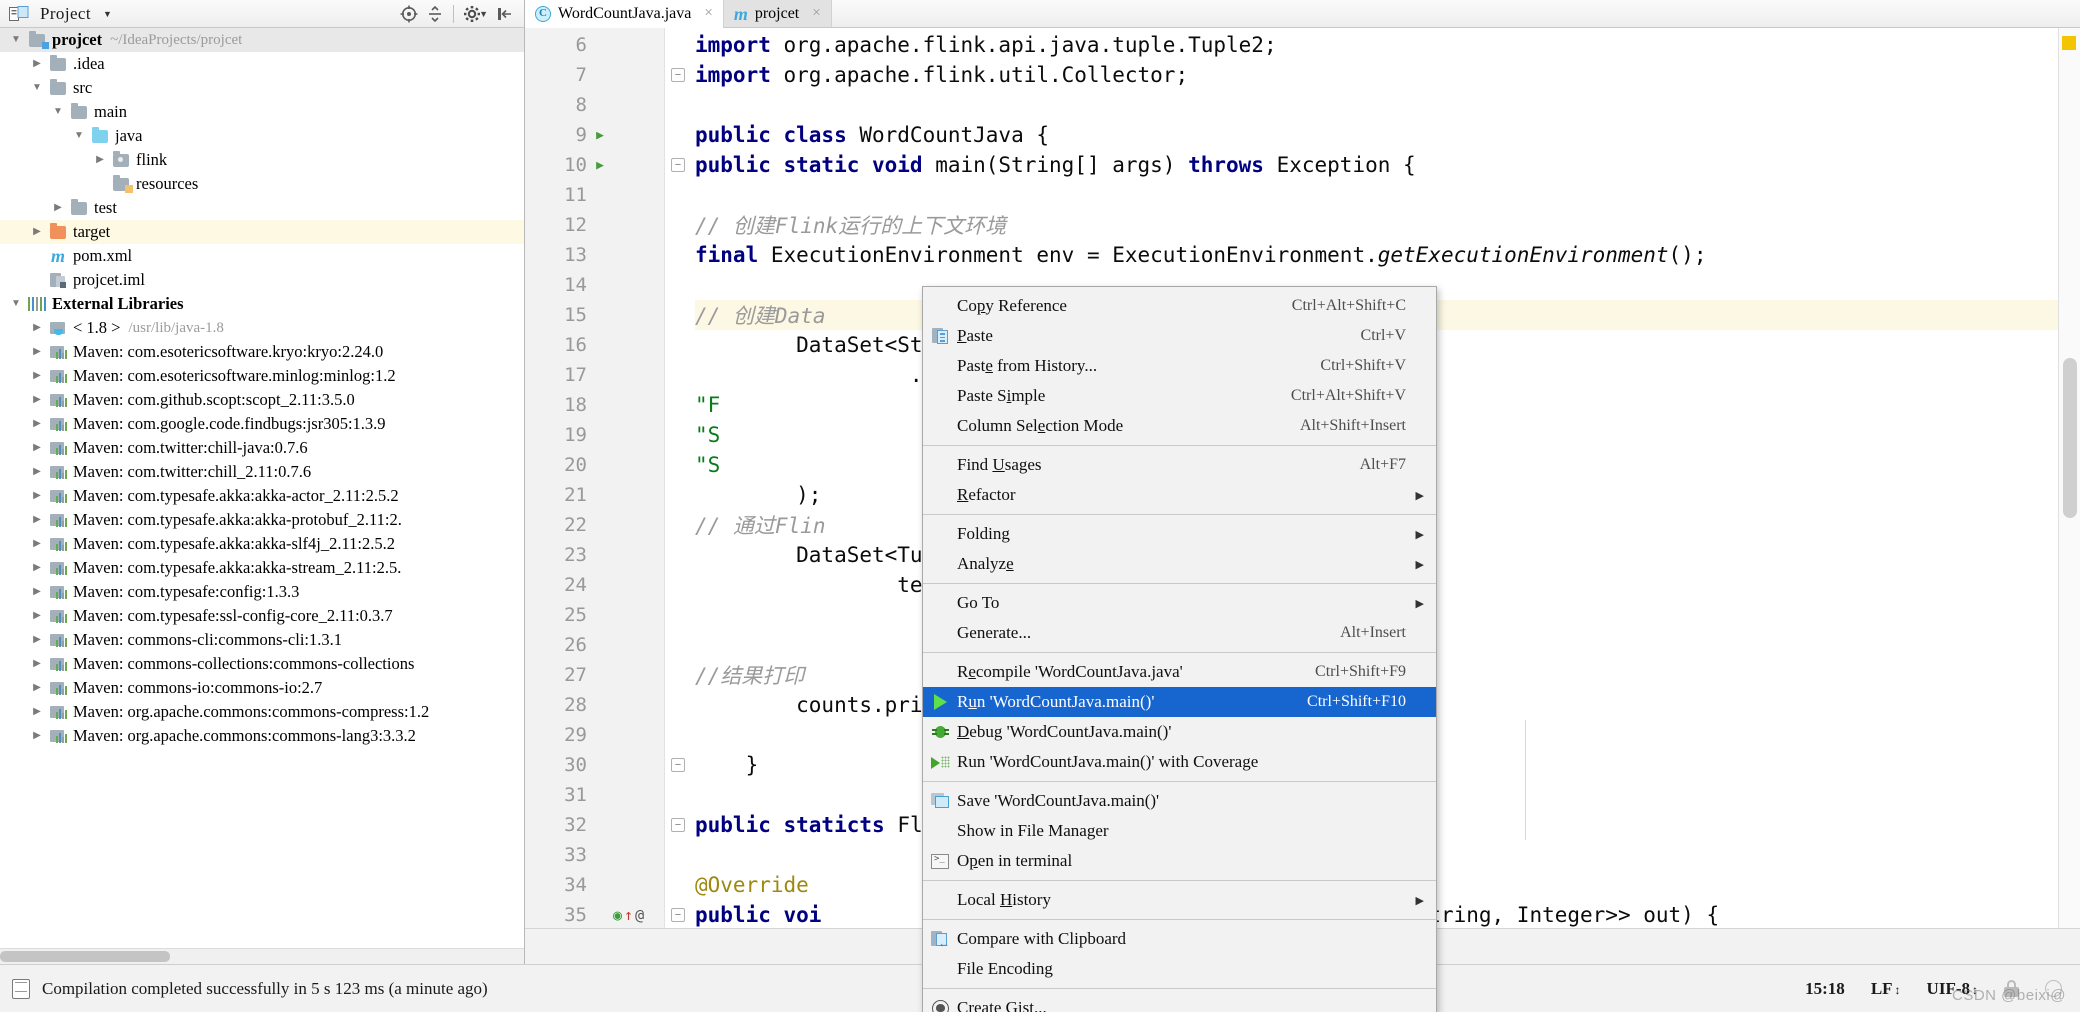  Describe the element at coordinates (595, 855) in the screenshot. I see `gutter-line: 33` at that location.